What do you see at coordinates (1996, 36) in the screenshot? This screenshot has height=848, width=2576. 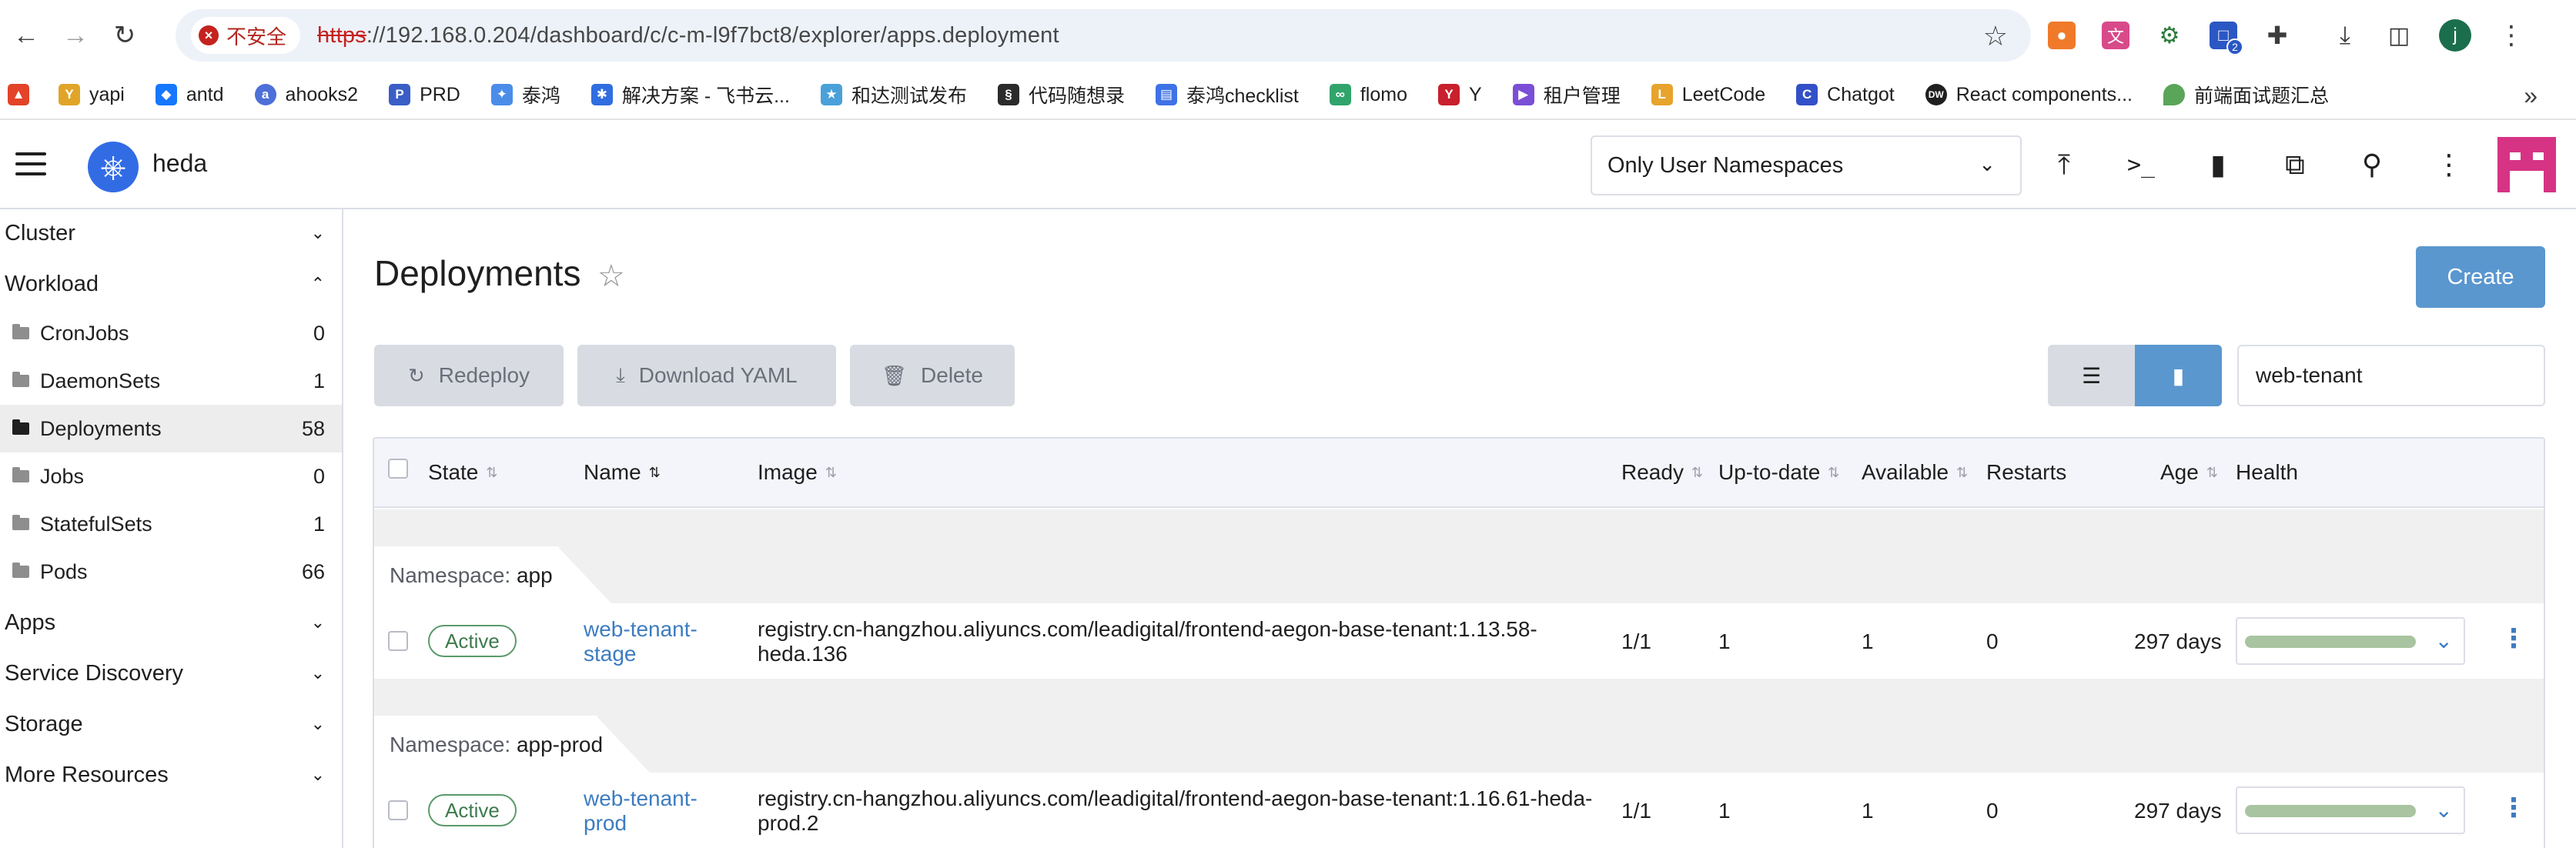 I see `bookmark-star-icon: ☆` at bounding box center [1996, 36].